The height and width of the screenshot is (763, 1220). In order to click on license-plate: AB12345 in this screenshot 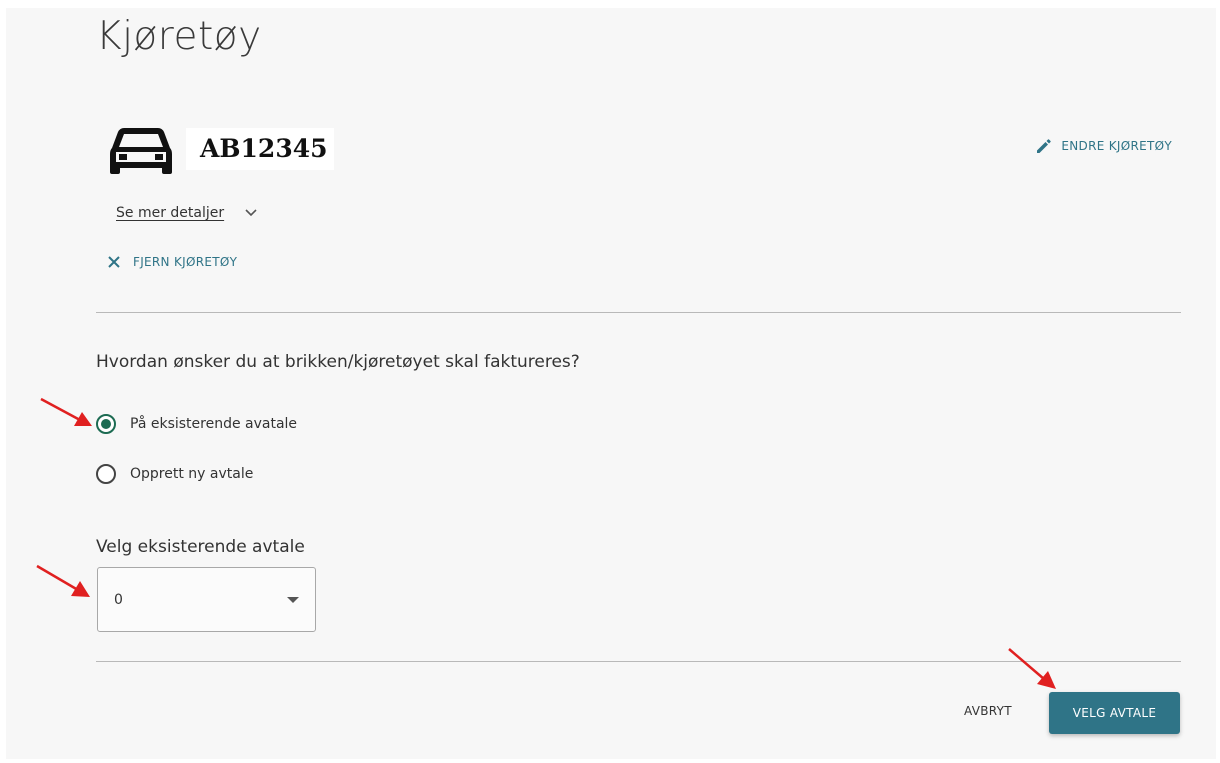, I will do `click(260, 149)`.